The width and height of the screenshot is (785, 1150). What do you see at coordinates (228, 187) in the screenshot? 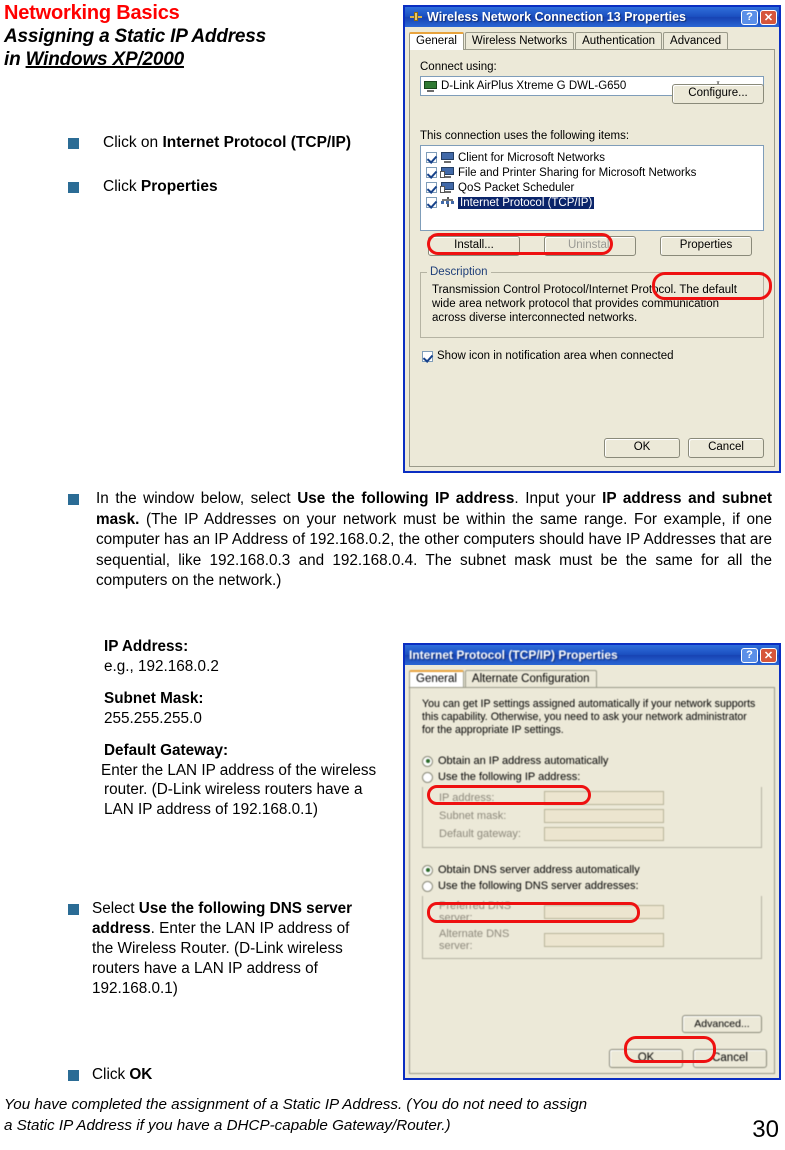
I see `list-item: Click Properties` at bounding box center [228, 187].